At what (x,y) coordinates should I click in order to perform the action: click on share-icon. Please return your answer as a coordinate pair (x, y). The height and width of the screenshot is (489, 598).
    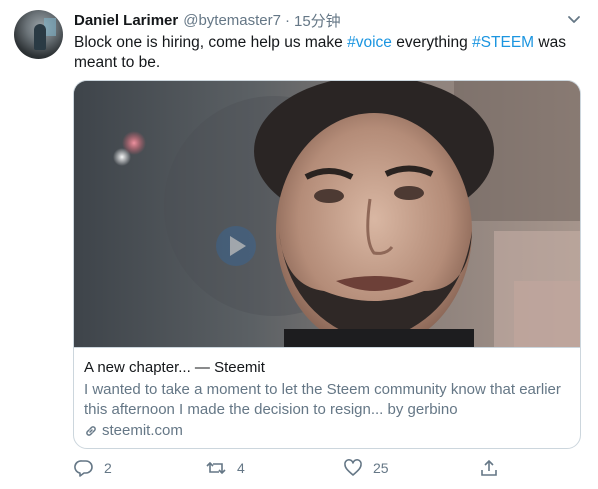
    Looking at the image, I should click on (489, 467).